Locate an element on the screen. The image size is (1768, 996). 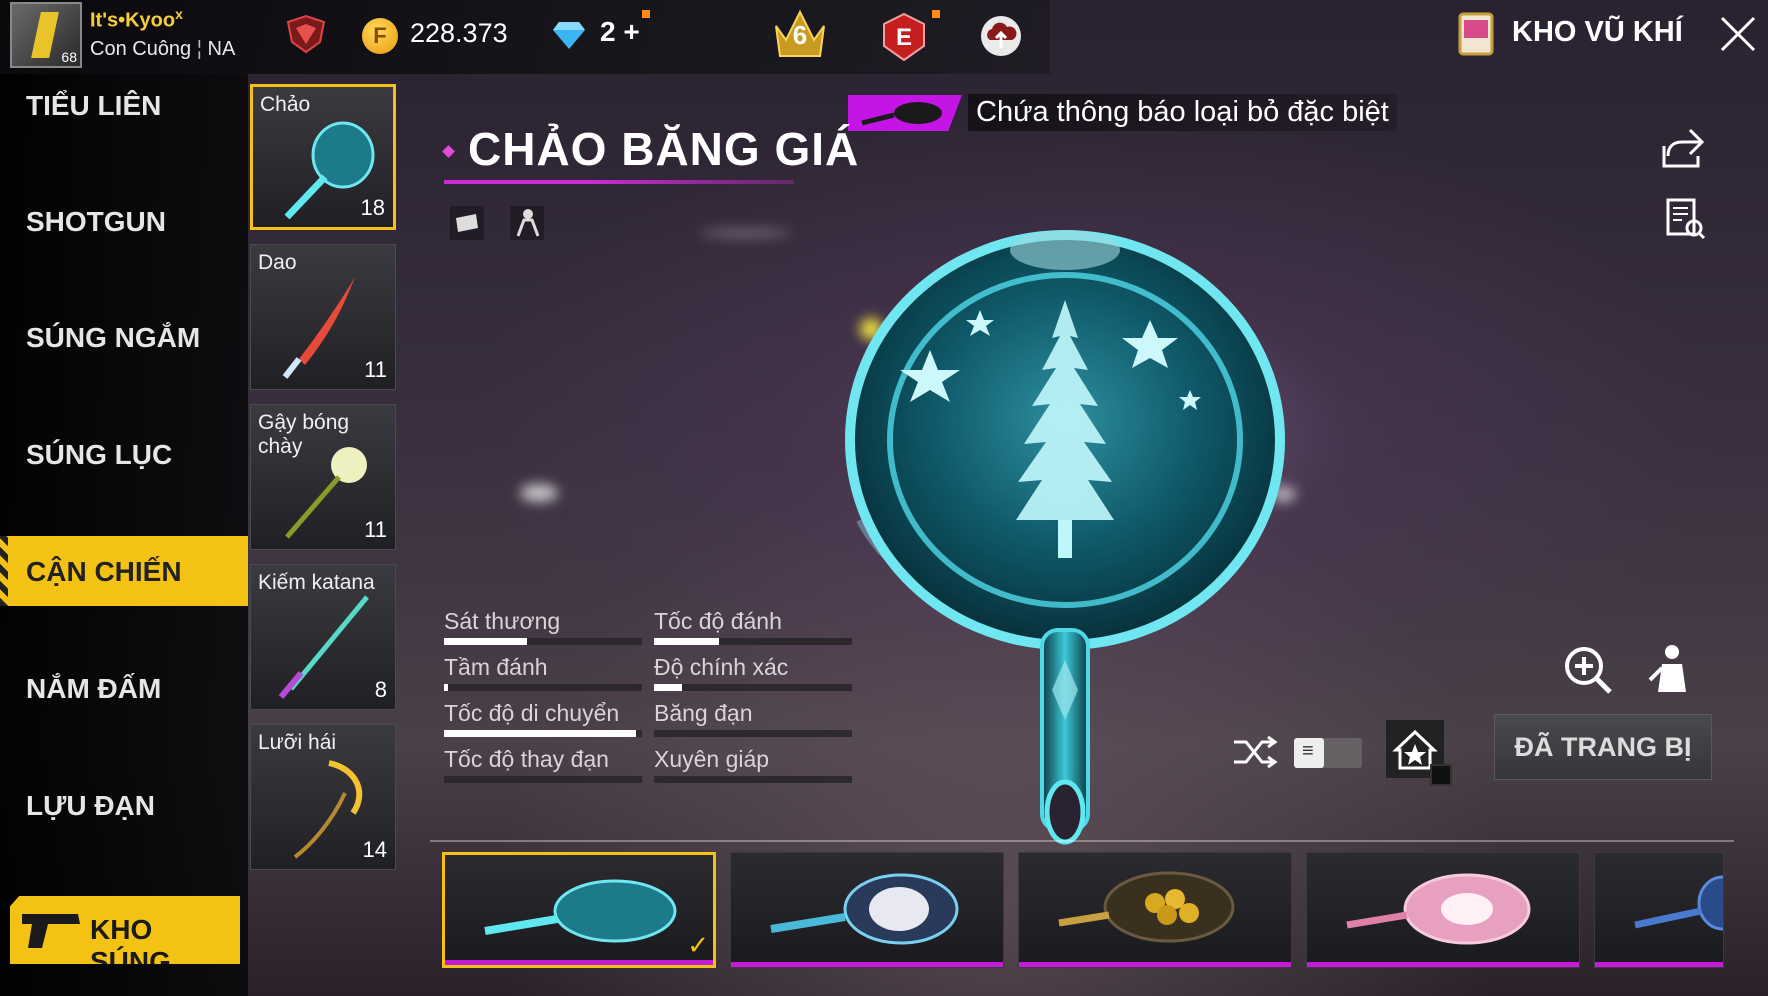
ice-pan-thumbnail is located at coordinates (580, 911).